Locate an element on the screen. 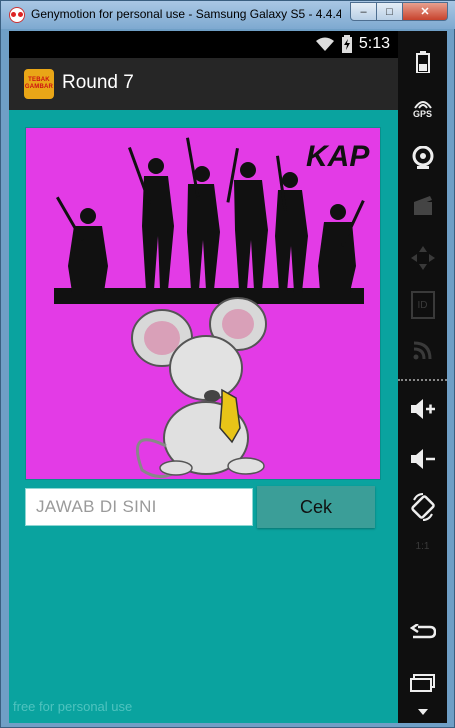 Image resolution: width=455 pixels, height=728 pixels. close-button: ✕ is located at coordinates (425, 11).